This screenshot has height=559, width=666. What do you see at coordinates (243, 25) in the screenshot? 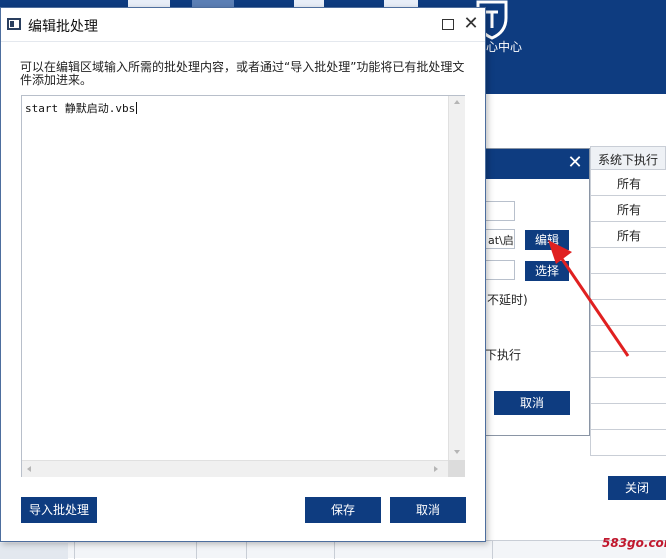
I see `dialog-titlebar: 编辑批处理 ✕` at bounding box center [243, 25].